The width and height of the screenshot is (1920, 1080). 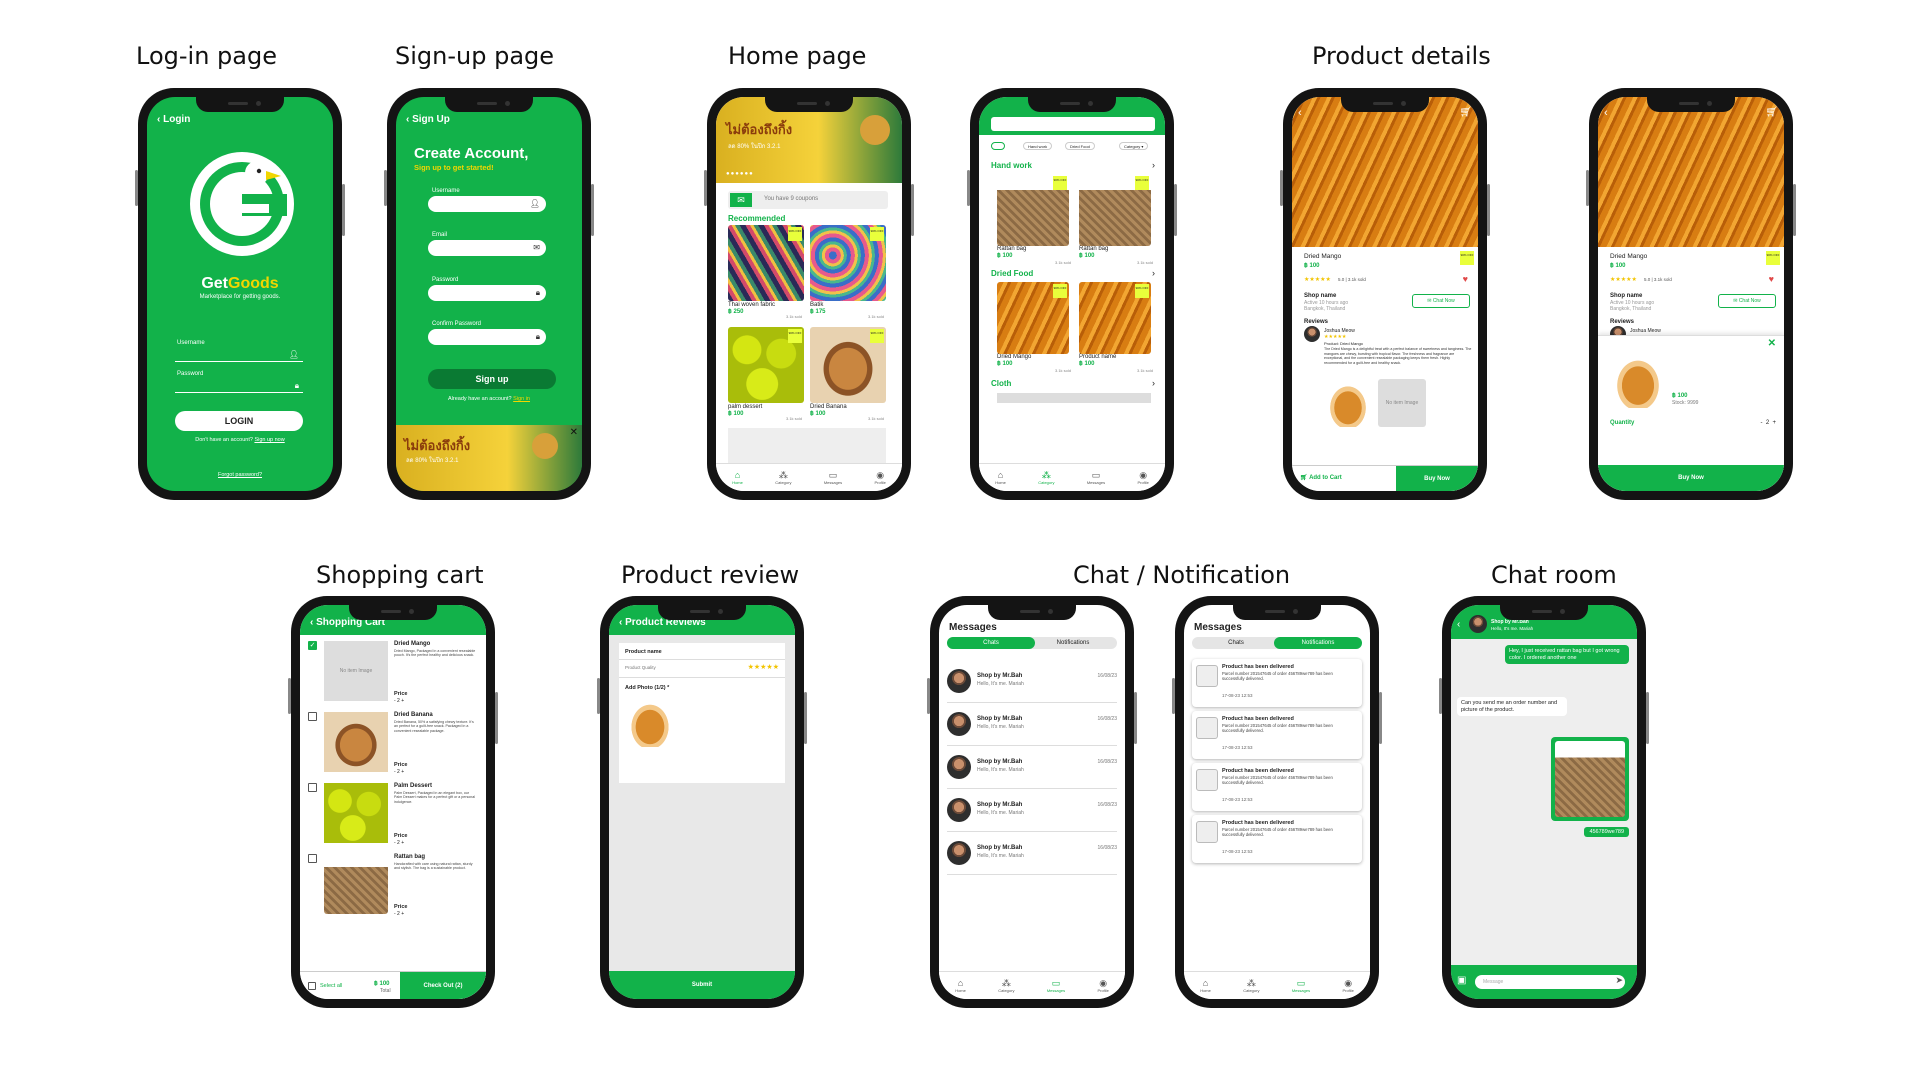 What do you see at coordinates (240, 475) in the screenshot?
I see `forgot-password-link: Forgot password?` at bounding box center [240, 475].